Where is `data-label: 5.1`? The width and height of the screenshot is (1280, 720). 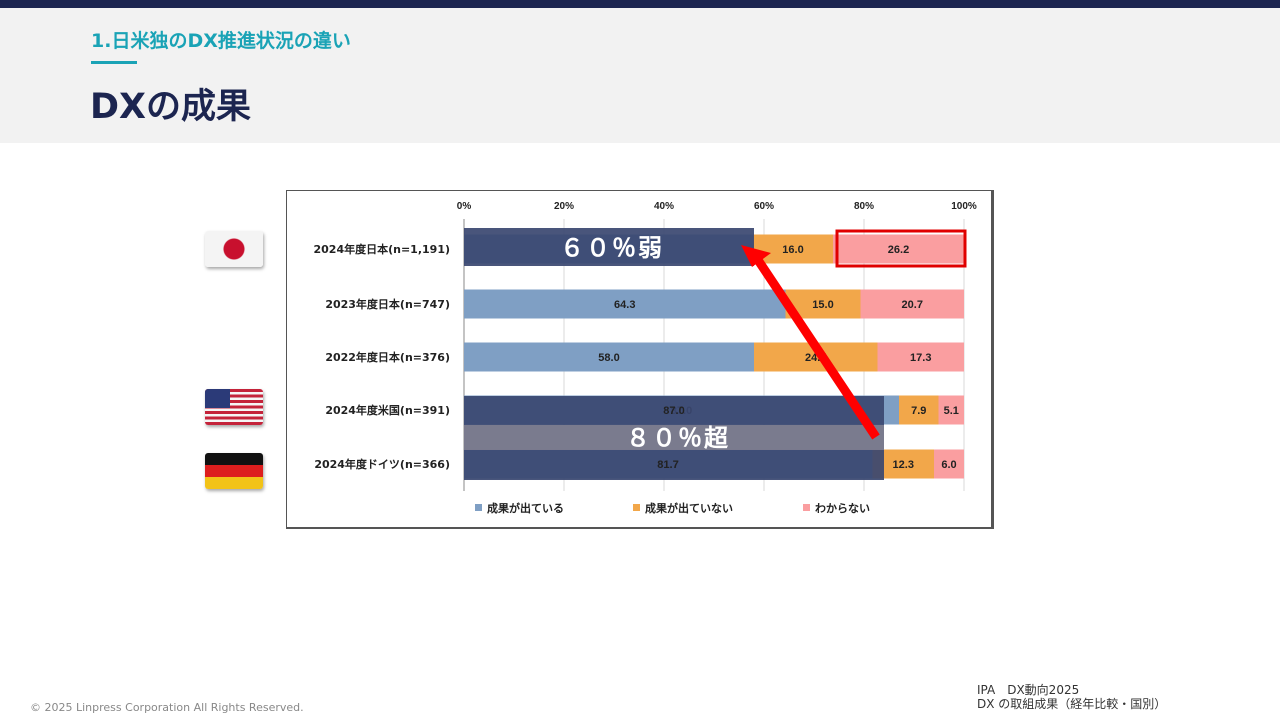
data-label: 5.1 is located at coordinates (951, 411).